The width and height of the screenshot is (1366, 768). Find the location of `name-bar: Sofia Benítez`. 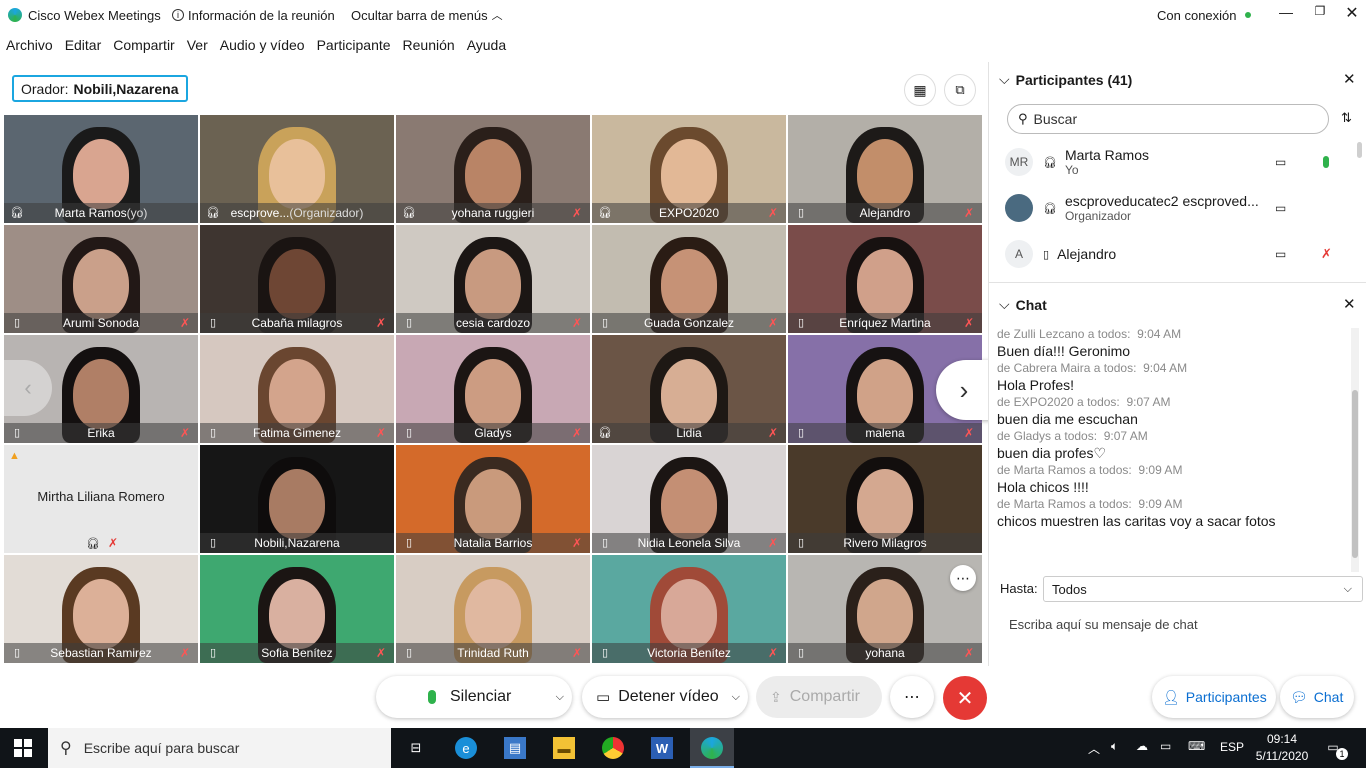

name-bar: Sofia Benítez is located at coordinates (297, 653).